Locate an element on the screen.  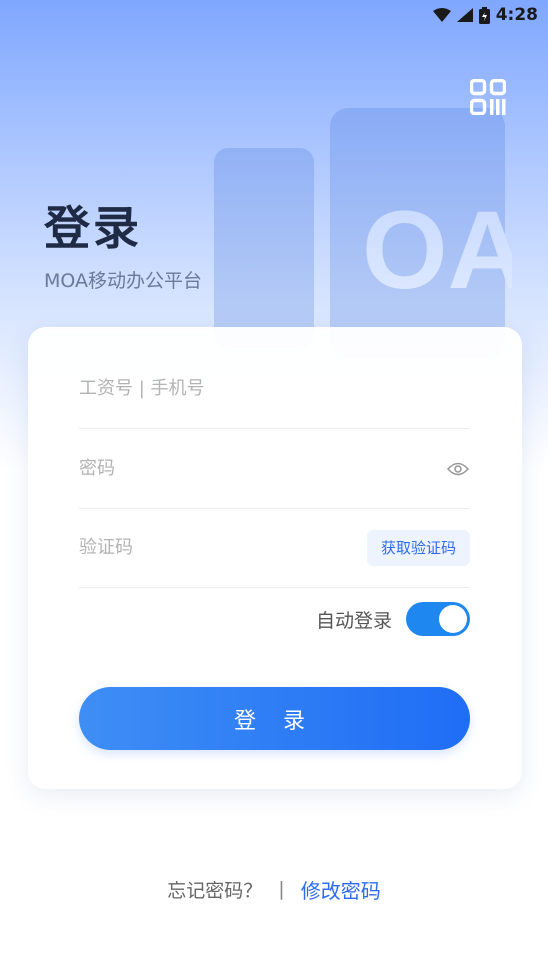
signal-icon is located at coordinates (464, 15).